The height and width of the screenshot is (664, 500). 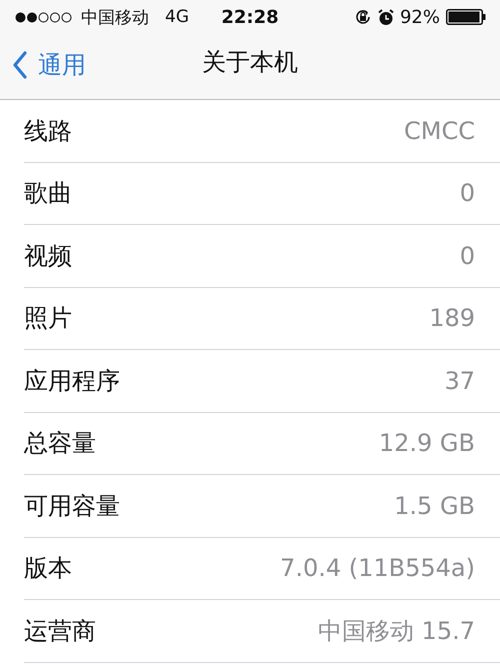 I want to click on status-time: 22:28, so click(x=250, y=17).